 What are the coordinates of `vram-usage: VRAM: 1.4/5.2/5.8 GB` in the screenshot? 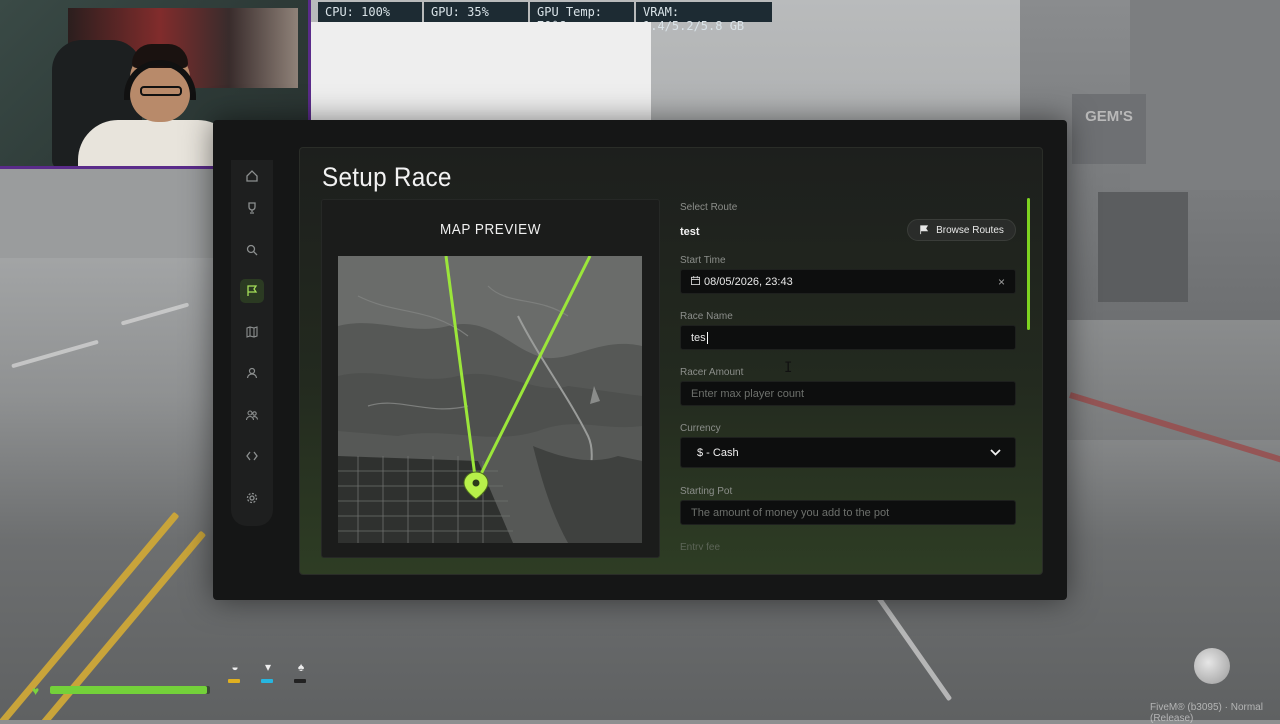 It's located at (704, 17).